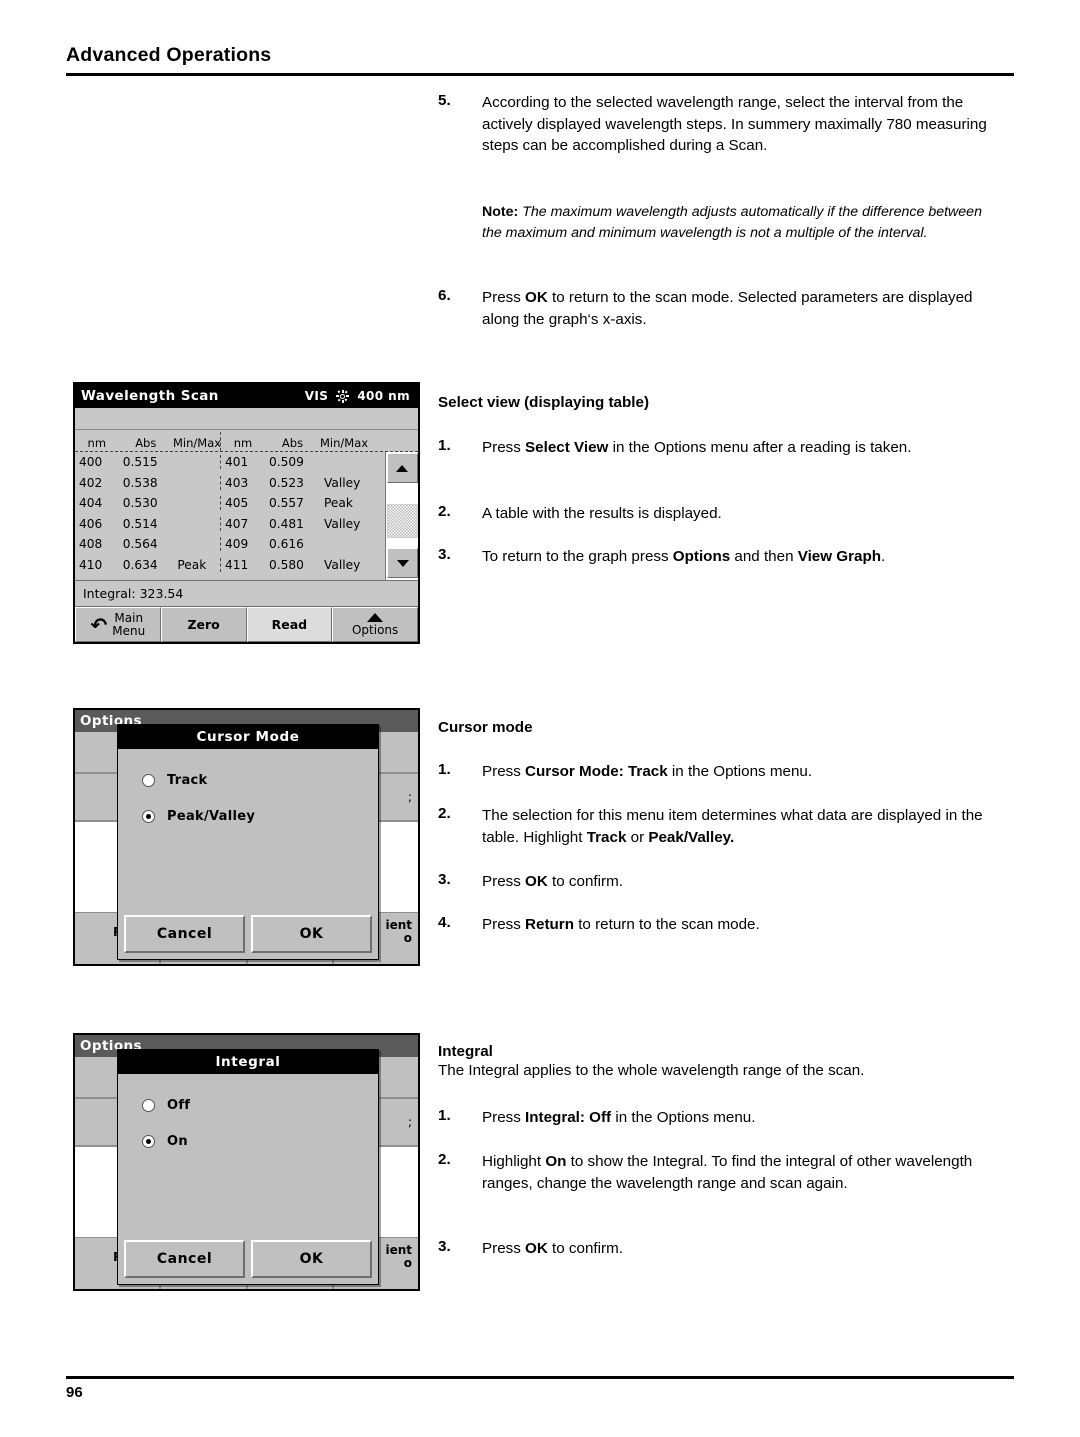 This screenshot has width=1080, height=1437. I want to click on scan-status-area: VIS 400 nm, so click(357, 396).